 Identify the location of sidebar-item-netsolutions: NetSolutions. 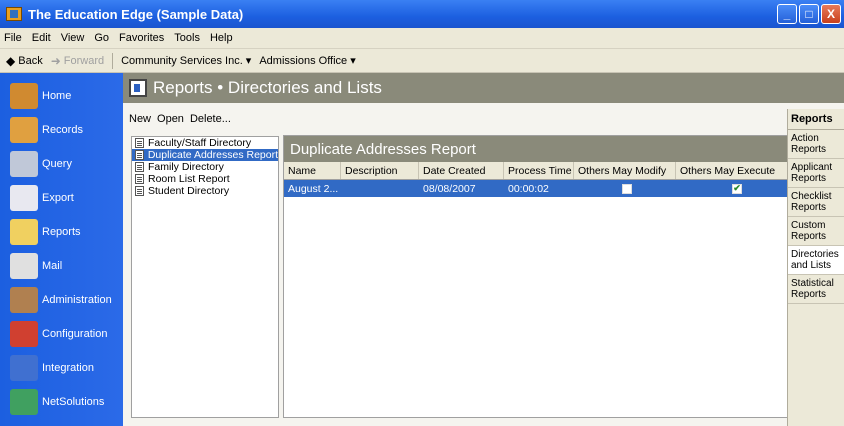
(61, 402).